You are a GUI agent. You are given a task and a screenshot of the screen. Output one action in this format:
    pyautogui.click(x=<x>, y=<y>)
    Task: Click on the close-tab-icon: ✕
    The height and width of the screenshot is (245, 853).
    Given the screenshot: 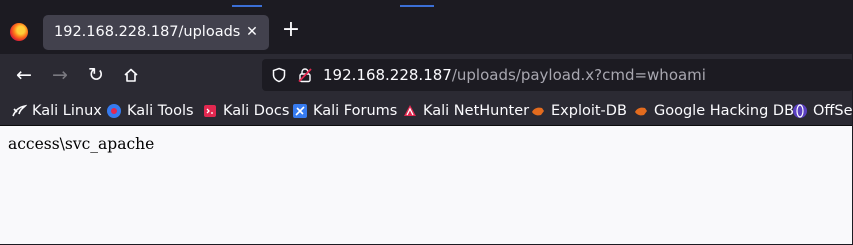 What is the action you would take?
    pyautogui.click(x=252, y=32)
    